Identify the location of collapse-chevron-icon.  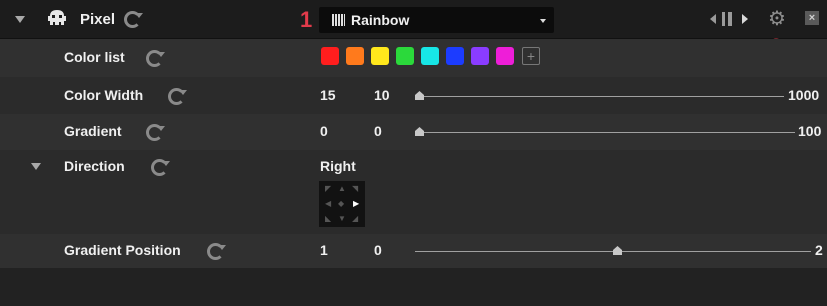
(20, 19).